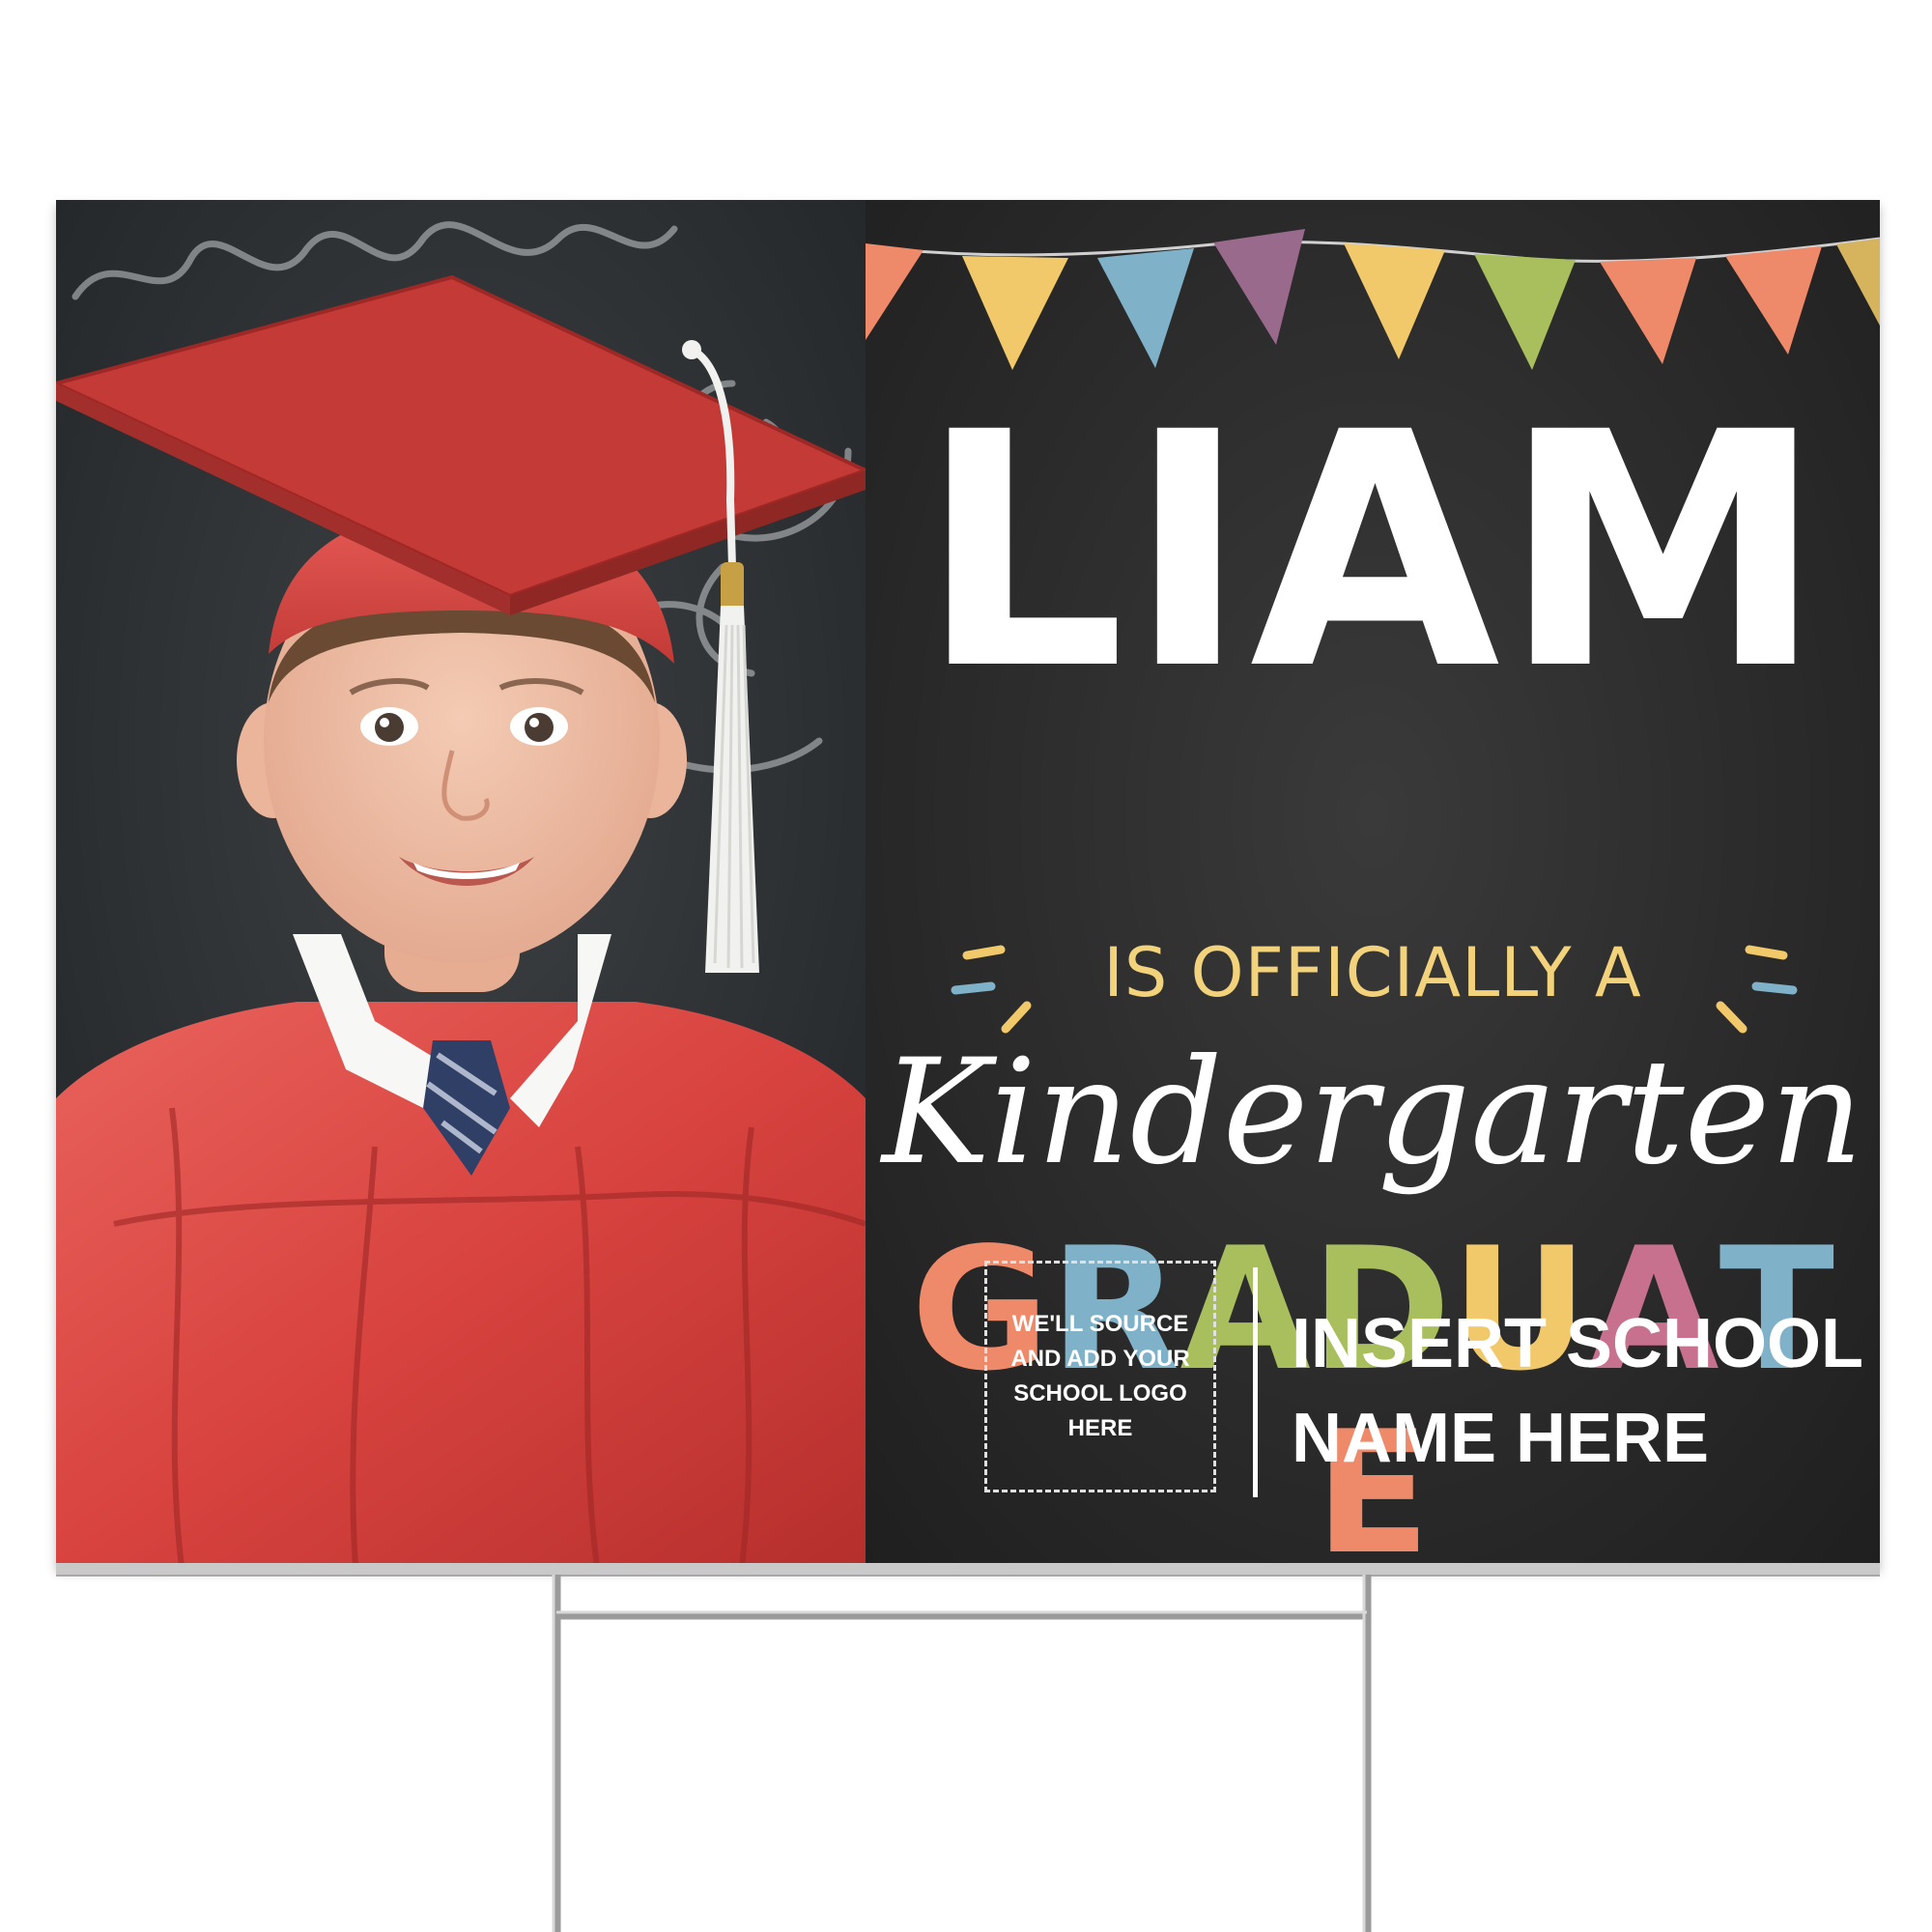  What do you see at coordinates (1578, 1391) in the screenshot?
I see `school-name: INSERT SCHOOL NAME HERE` at bounding box center [1578, 1391].